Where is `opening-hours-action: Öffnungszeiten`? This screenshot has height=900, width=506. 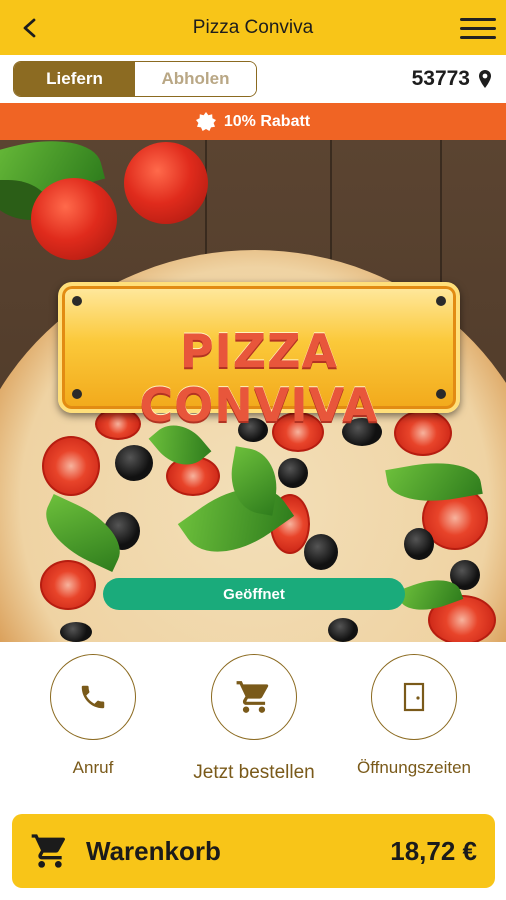
opening-hours-action: Öffnungszeiten is located at coordinates (414, 716).